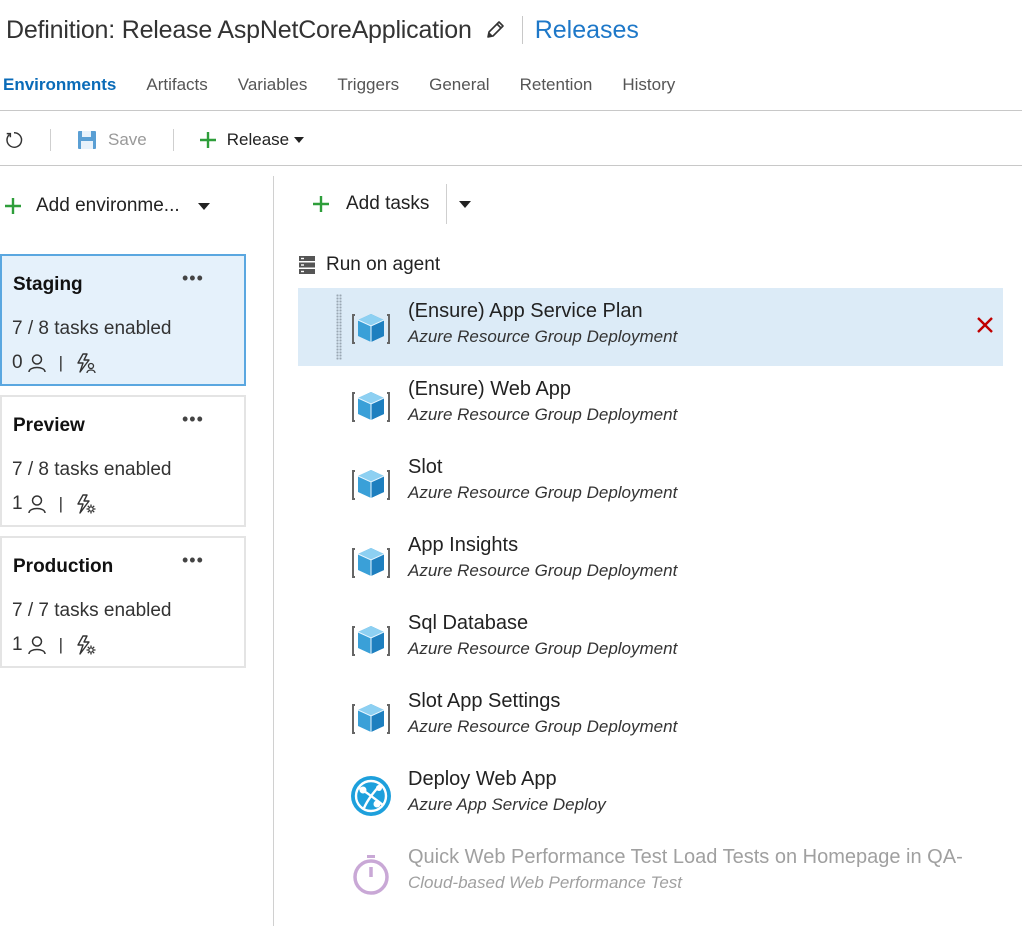  Describe the element at coordinates (63, 566) in the screenshot. I see `environment-name: Production` at that location.